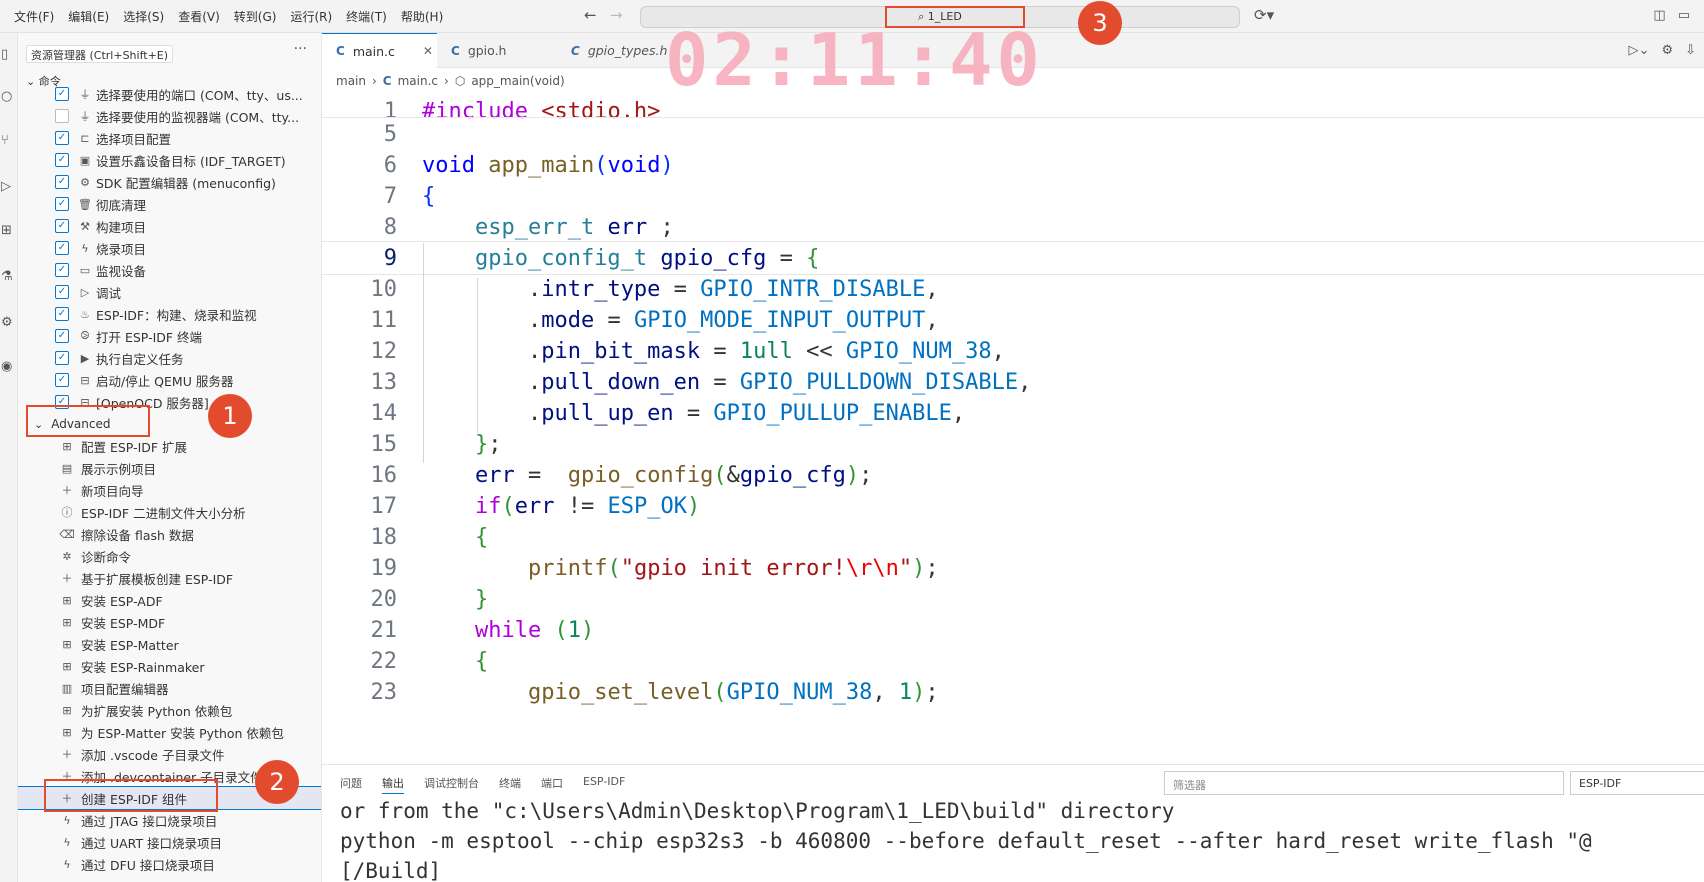 The image size is (1704, 882). Describe the element at coordinates (143, 16) in the screenshot. I see `menu-selection: 选择(S)` at that location.